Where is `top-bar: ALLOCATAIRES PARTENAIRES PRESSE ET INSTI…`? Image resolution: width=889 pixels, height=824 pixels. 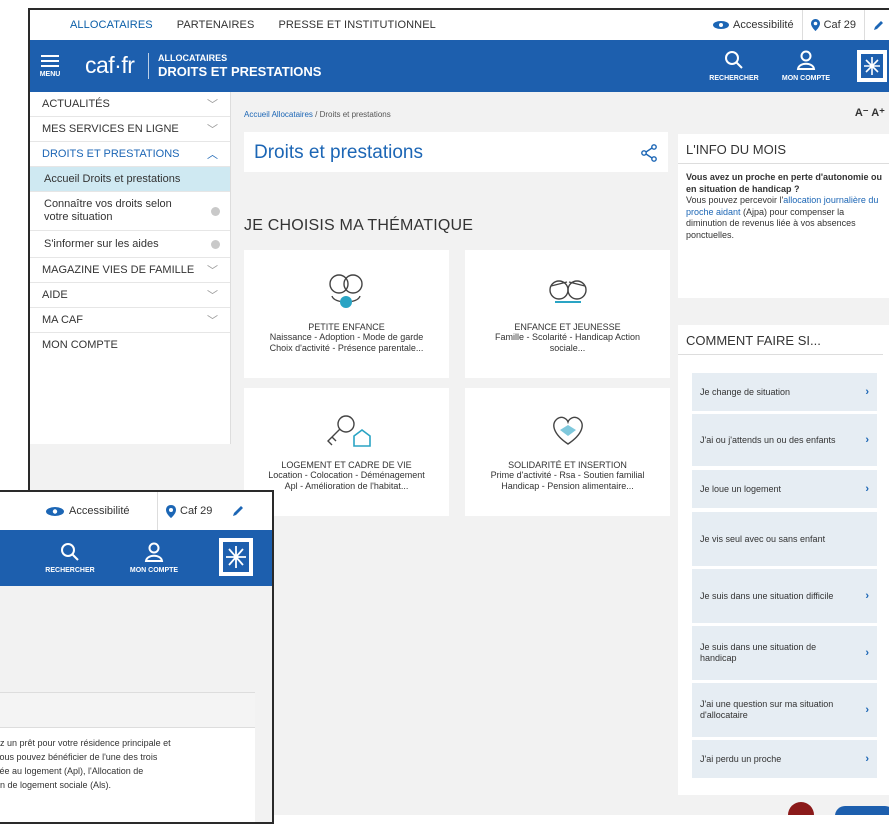 top-bar: ALLOCATAIRES PARTENAIRES PRESSE ET INSTI… is located at coordinates (459, 25).